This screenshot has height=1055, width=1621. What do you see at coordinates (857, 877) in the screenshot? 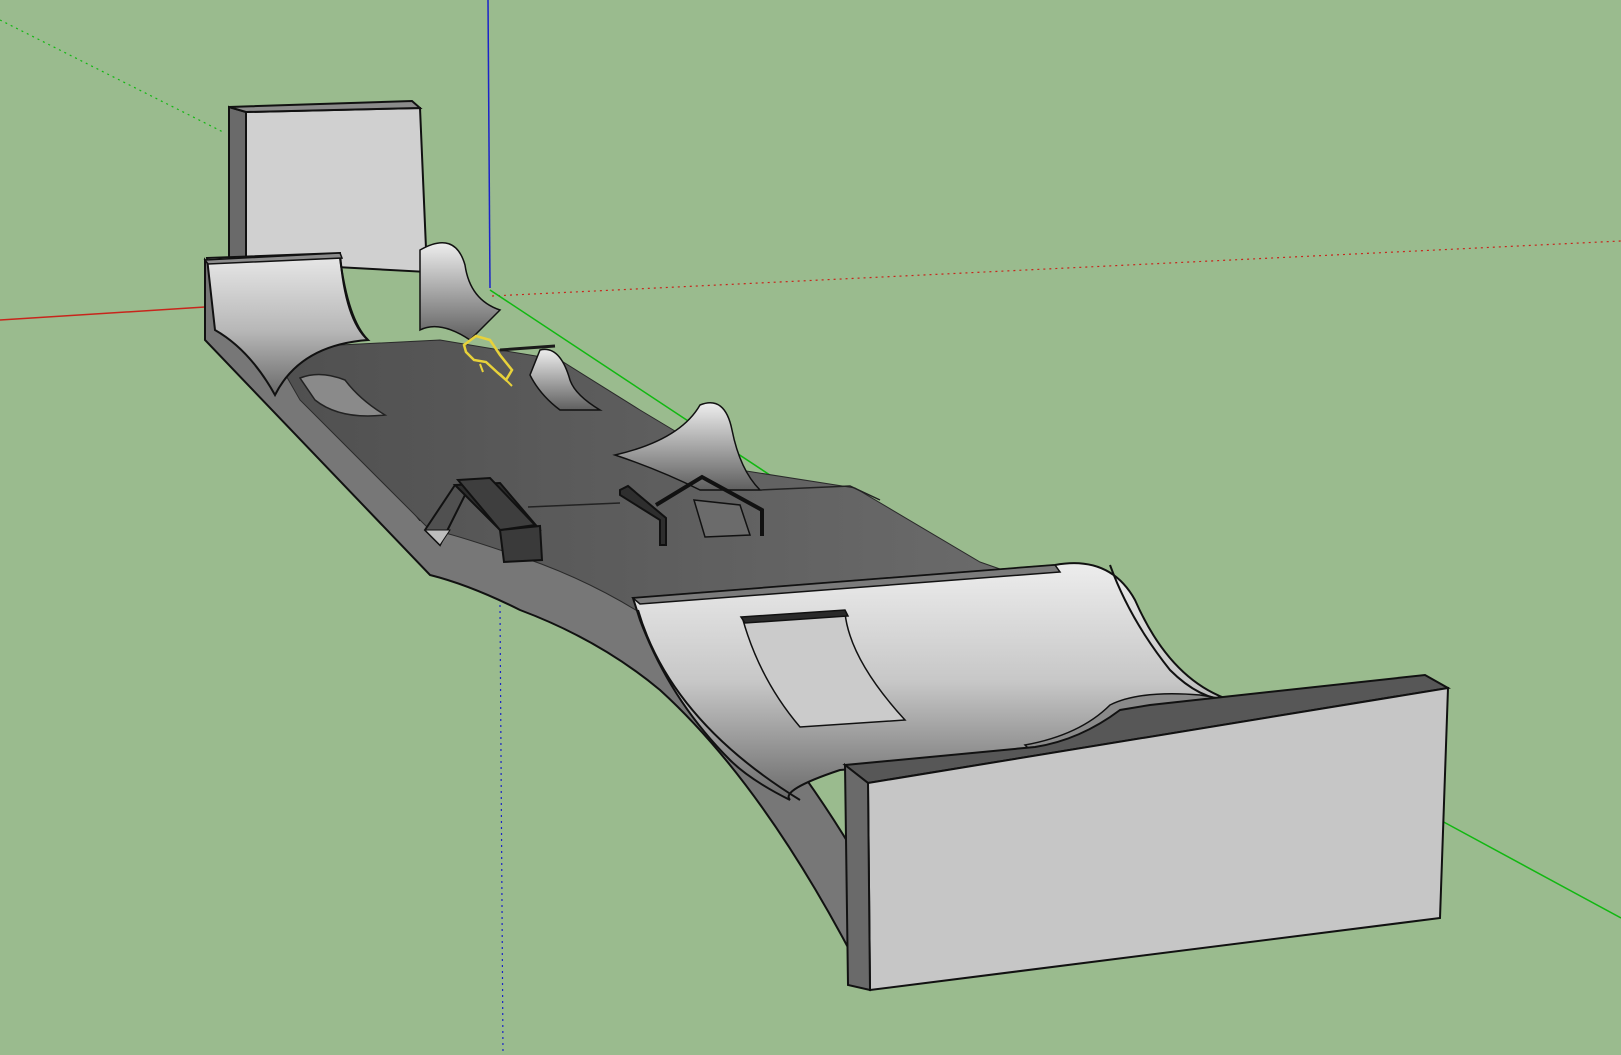
I see `end-wall-side` at bounding box center [857, 877].